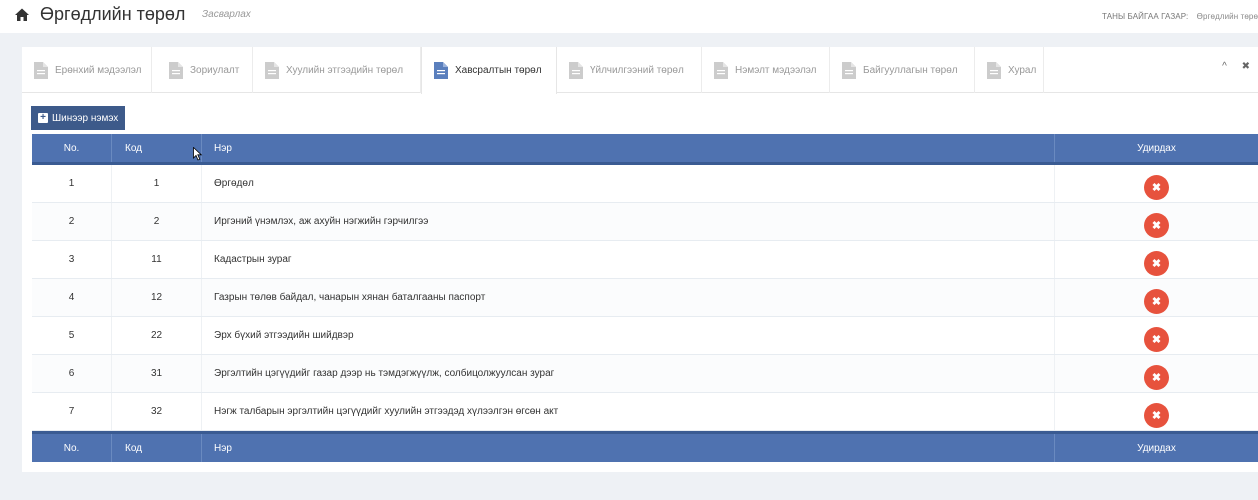  I want to click on tab-general-info: Ерөнхий мэдээлэл, so click(87, 70).